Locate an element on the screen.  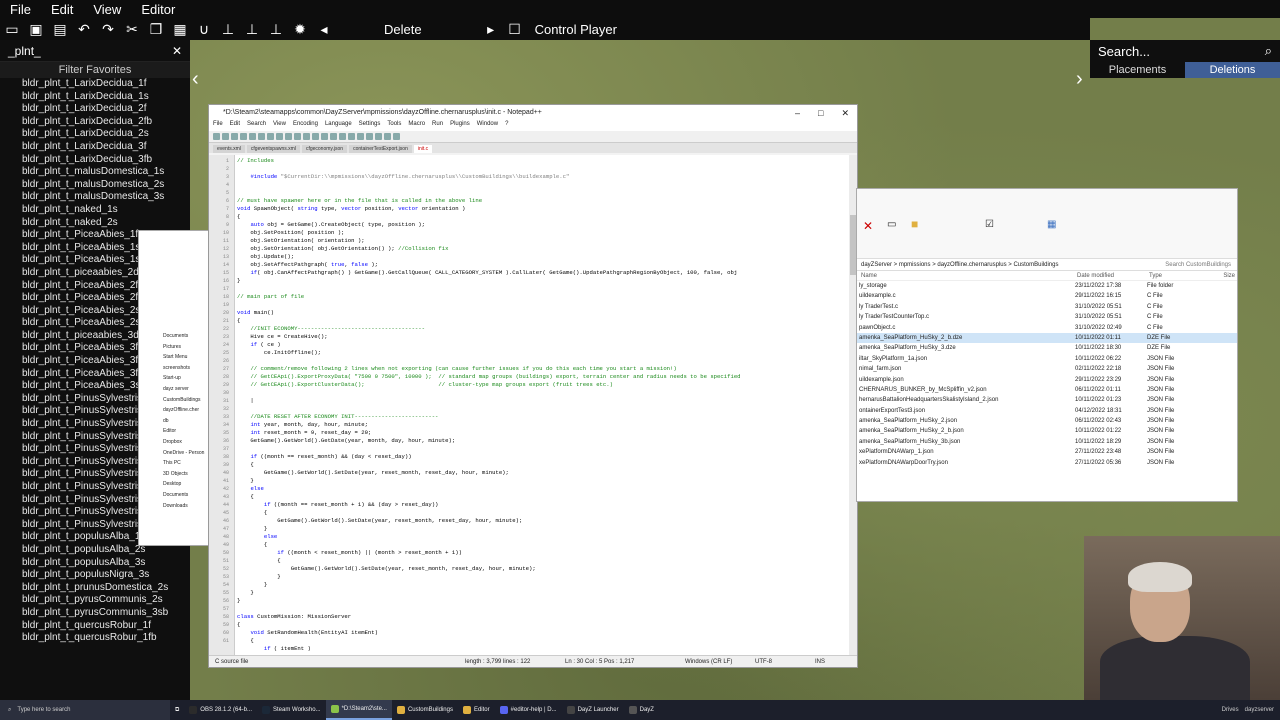
nav-pane-item: Desktop is located at coordinates (174, 484).